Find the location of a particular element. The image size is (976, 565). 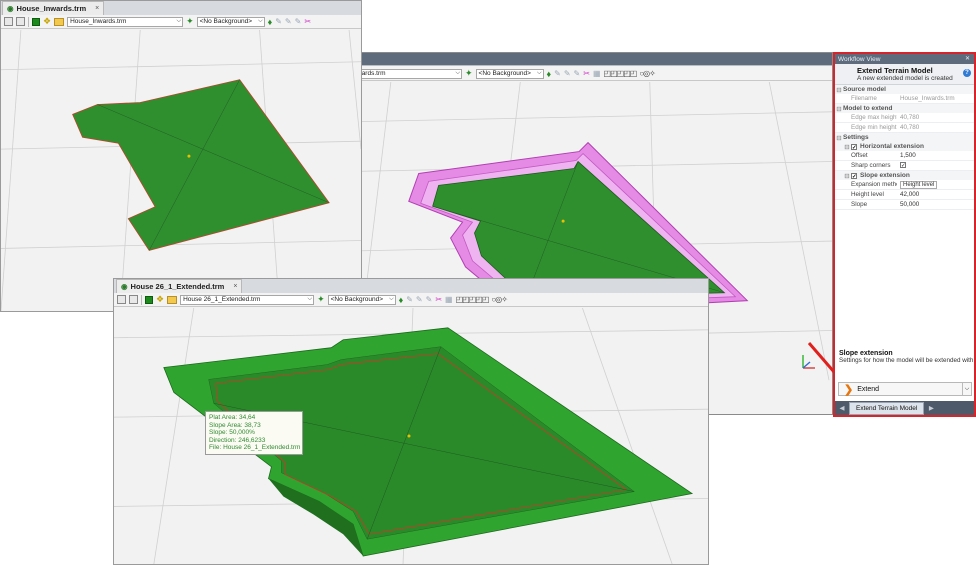

slope-extension-checkbox: ✓ is located at coordinates (854, 176).